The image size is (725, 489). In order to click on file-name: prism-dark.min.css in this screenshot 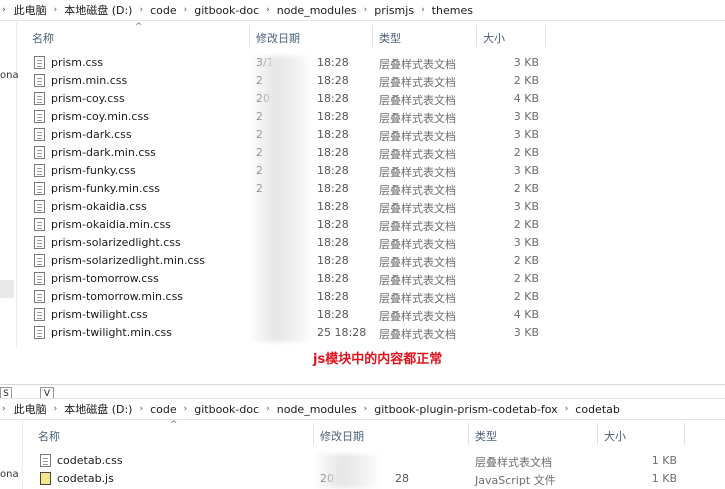, I will do `click(103, 152)`.